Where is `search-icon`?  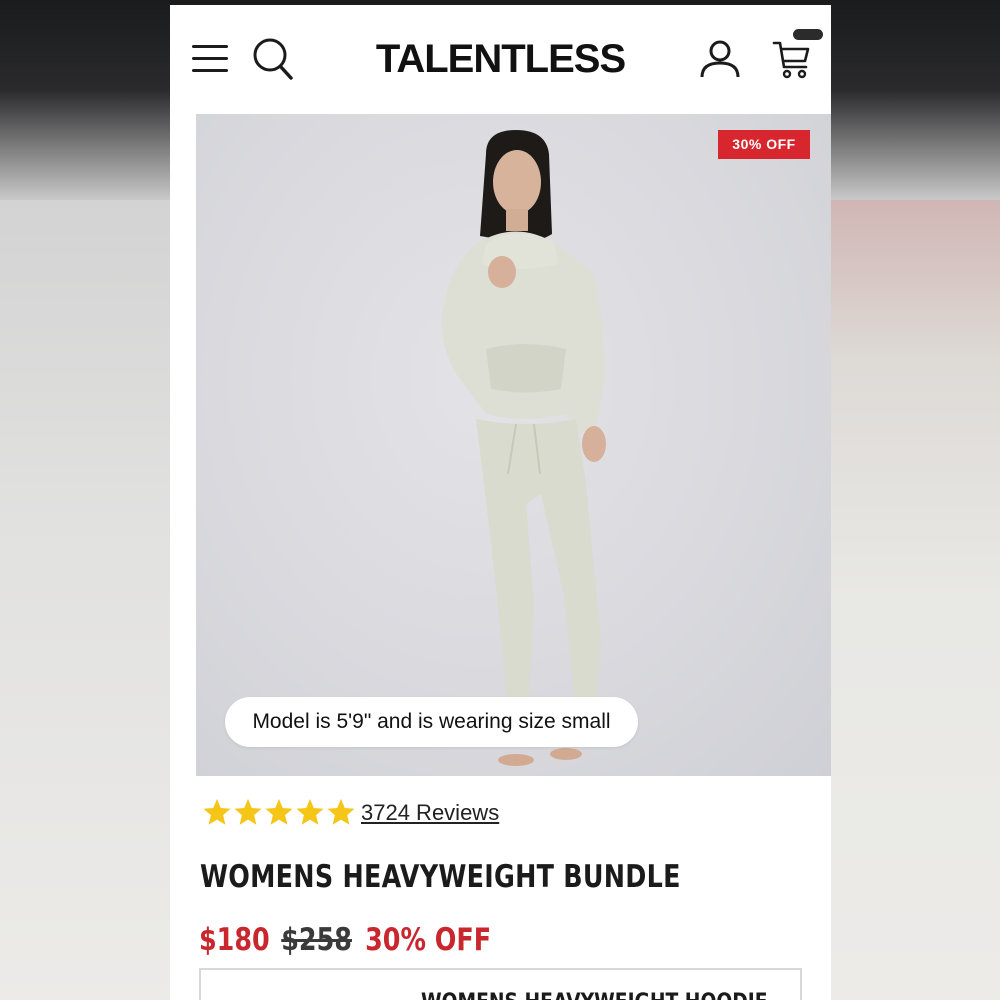
search-icon is located at coordinates (273, 59).